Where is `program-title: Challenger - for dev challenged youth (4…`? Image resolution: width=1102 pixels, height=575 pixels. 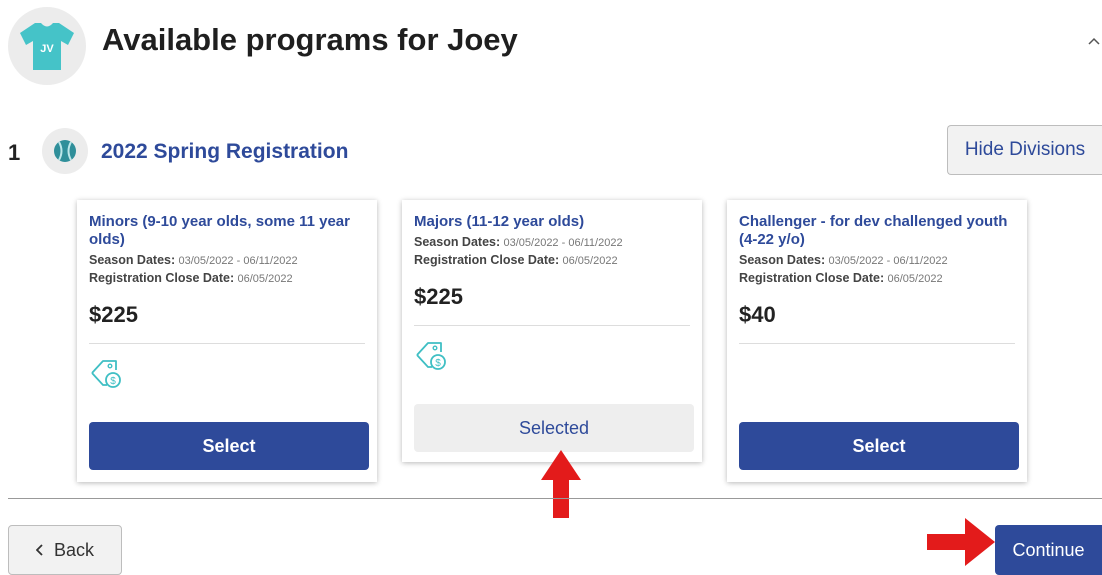
program-title: Challenger - for dev challenged youth (4… is located at coordinates (873, 230).